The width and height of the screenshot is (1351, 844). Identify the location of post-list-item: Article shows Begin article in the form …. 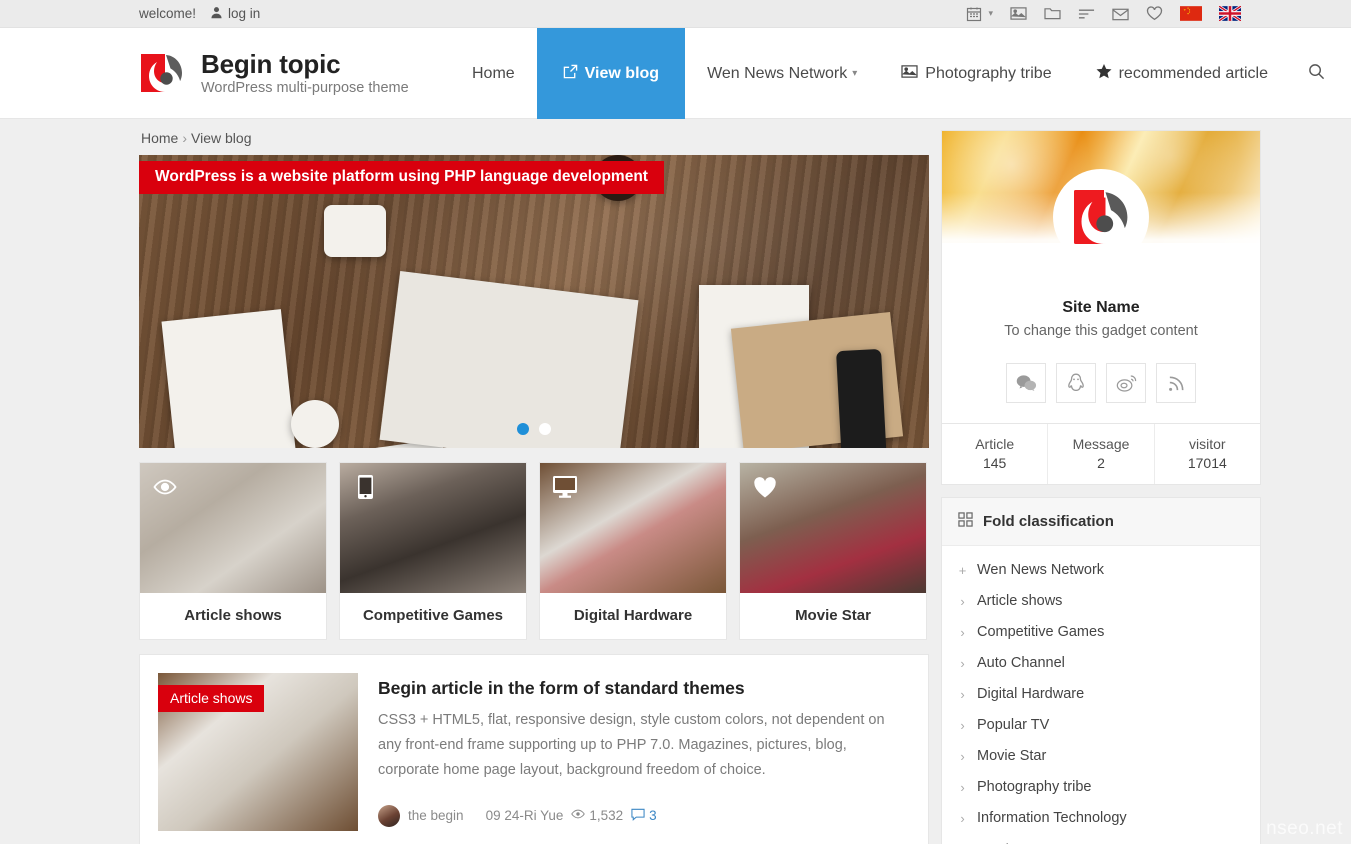
(534, 749).